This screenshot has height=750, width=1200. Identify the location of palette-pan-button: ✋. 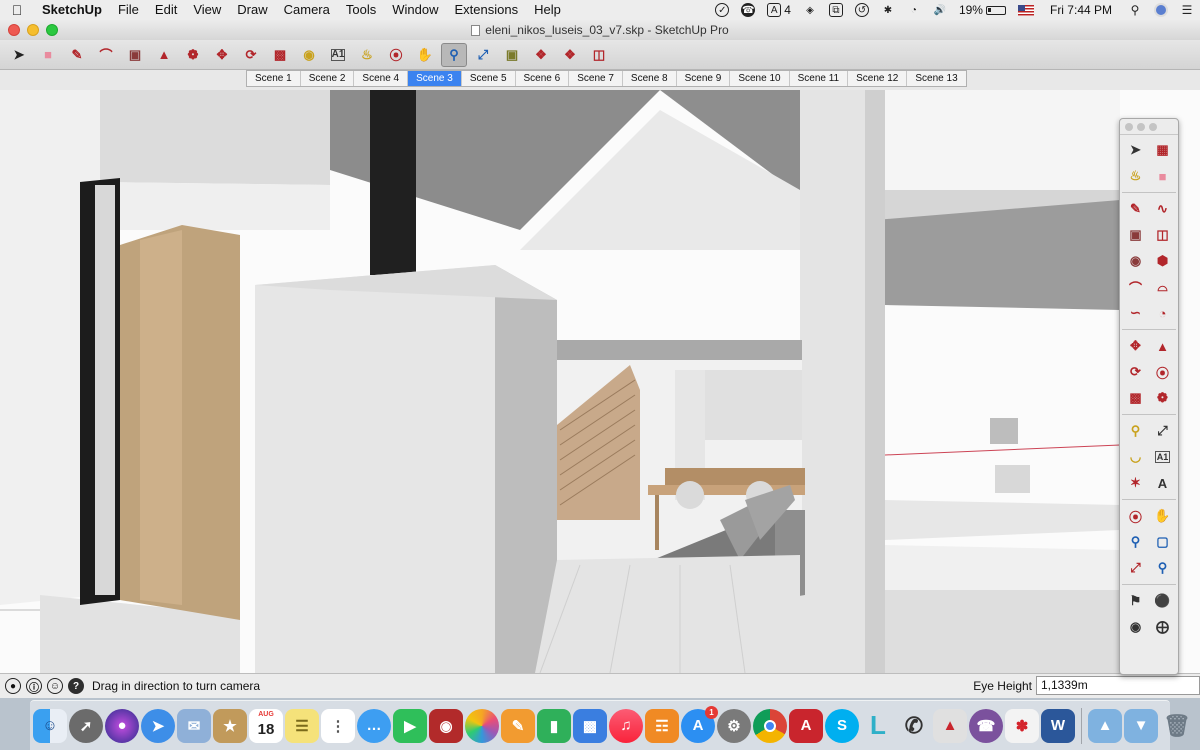
(1163, 516).